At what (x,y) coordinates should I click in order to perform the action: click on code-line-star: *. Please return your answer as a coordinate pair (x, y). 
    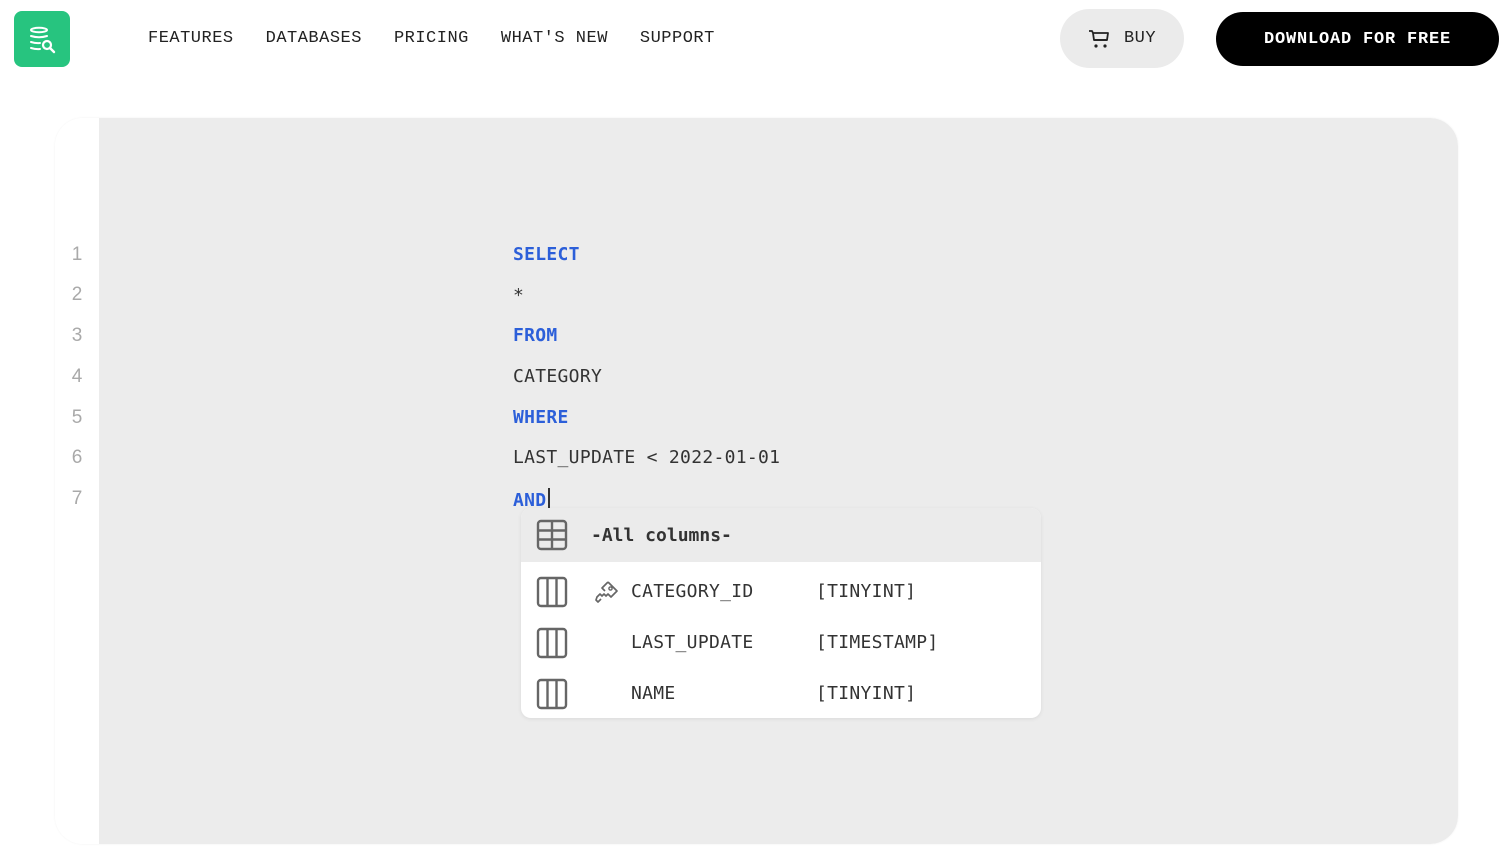
    Looking at the image, I should click on (519, 295).